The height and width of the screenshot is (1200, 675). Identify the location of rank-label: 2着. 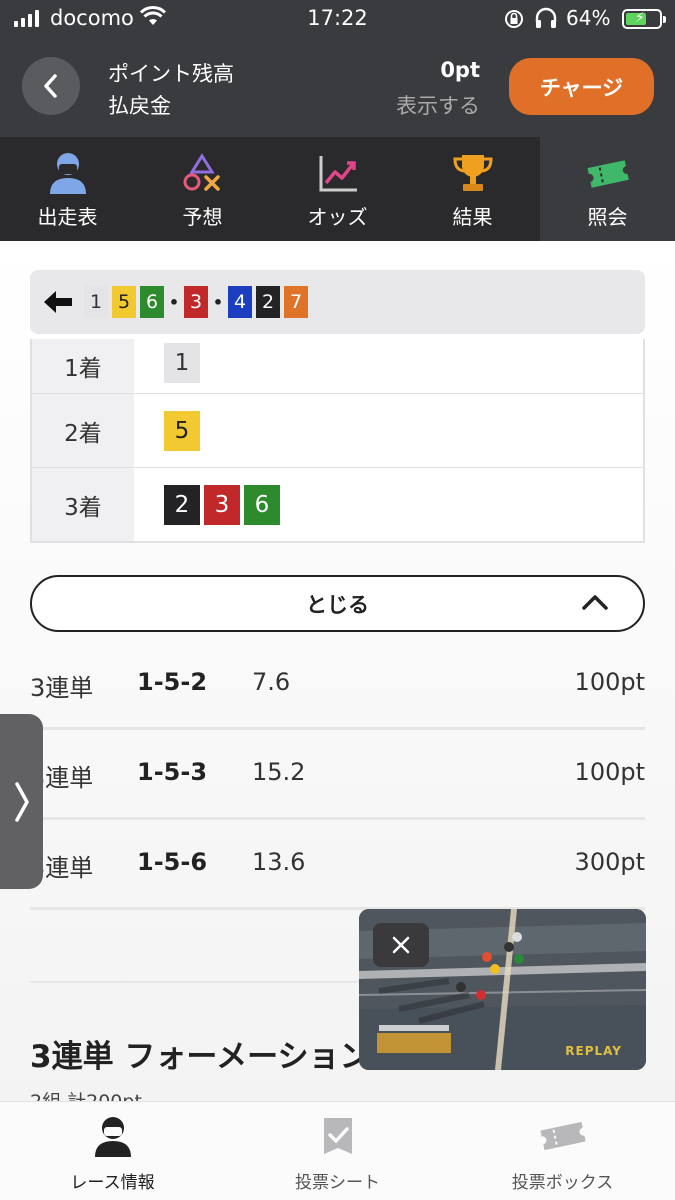
(83, 430).